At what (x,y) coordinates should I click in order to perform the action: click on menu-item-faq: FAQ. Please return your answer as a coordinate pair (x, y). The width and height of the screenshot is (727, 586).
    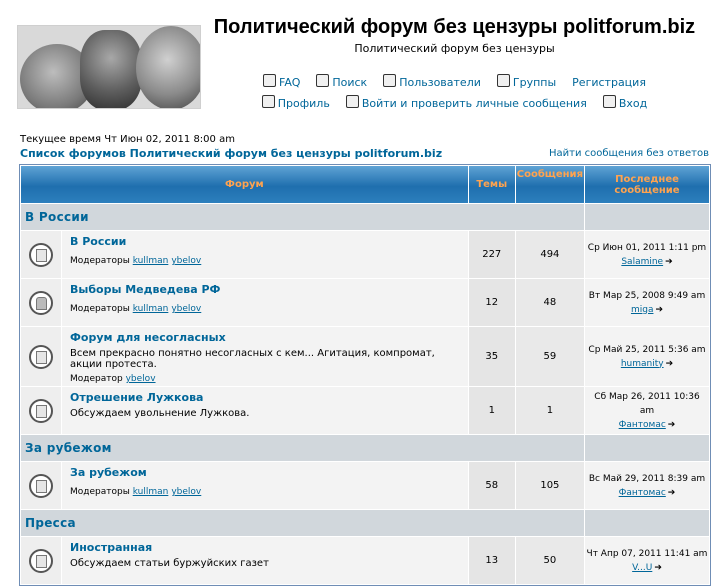
    Looking at the image, I should click on (281, 81).